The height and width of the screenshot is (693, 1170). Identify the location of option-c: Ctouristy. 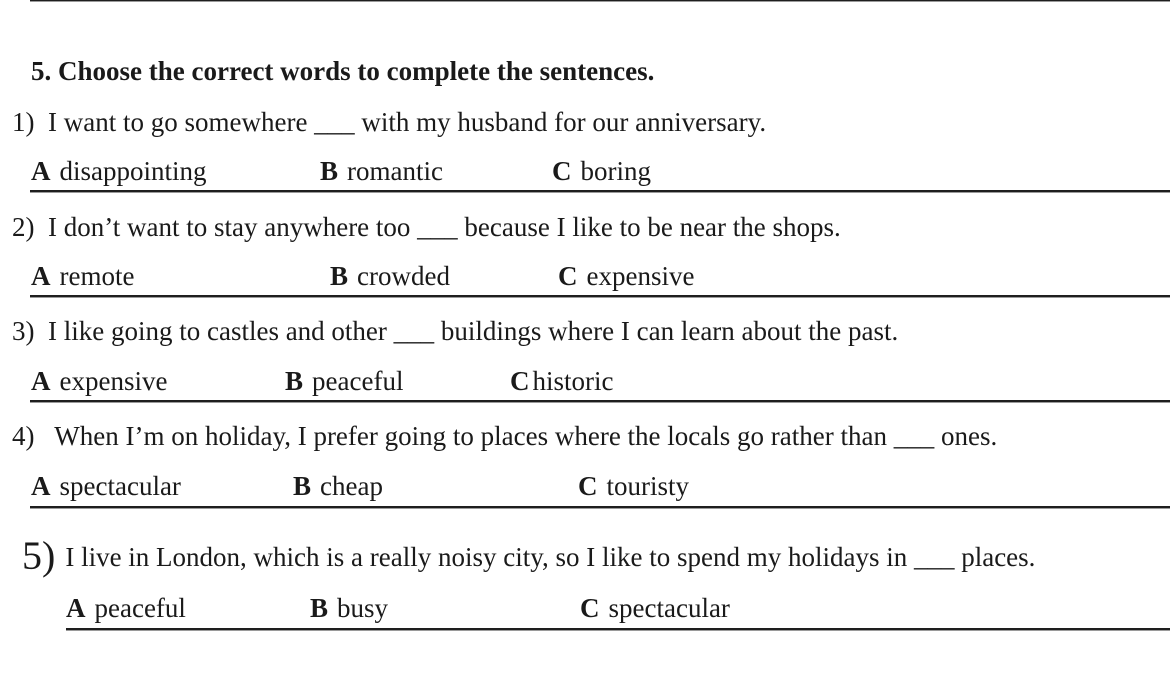
(633, 486).